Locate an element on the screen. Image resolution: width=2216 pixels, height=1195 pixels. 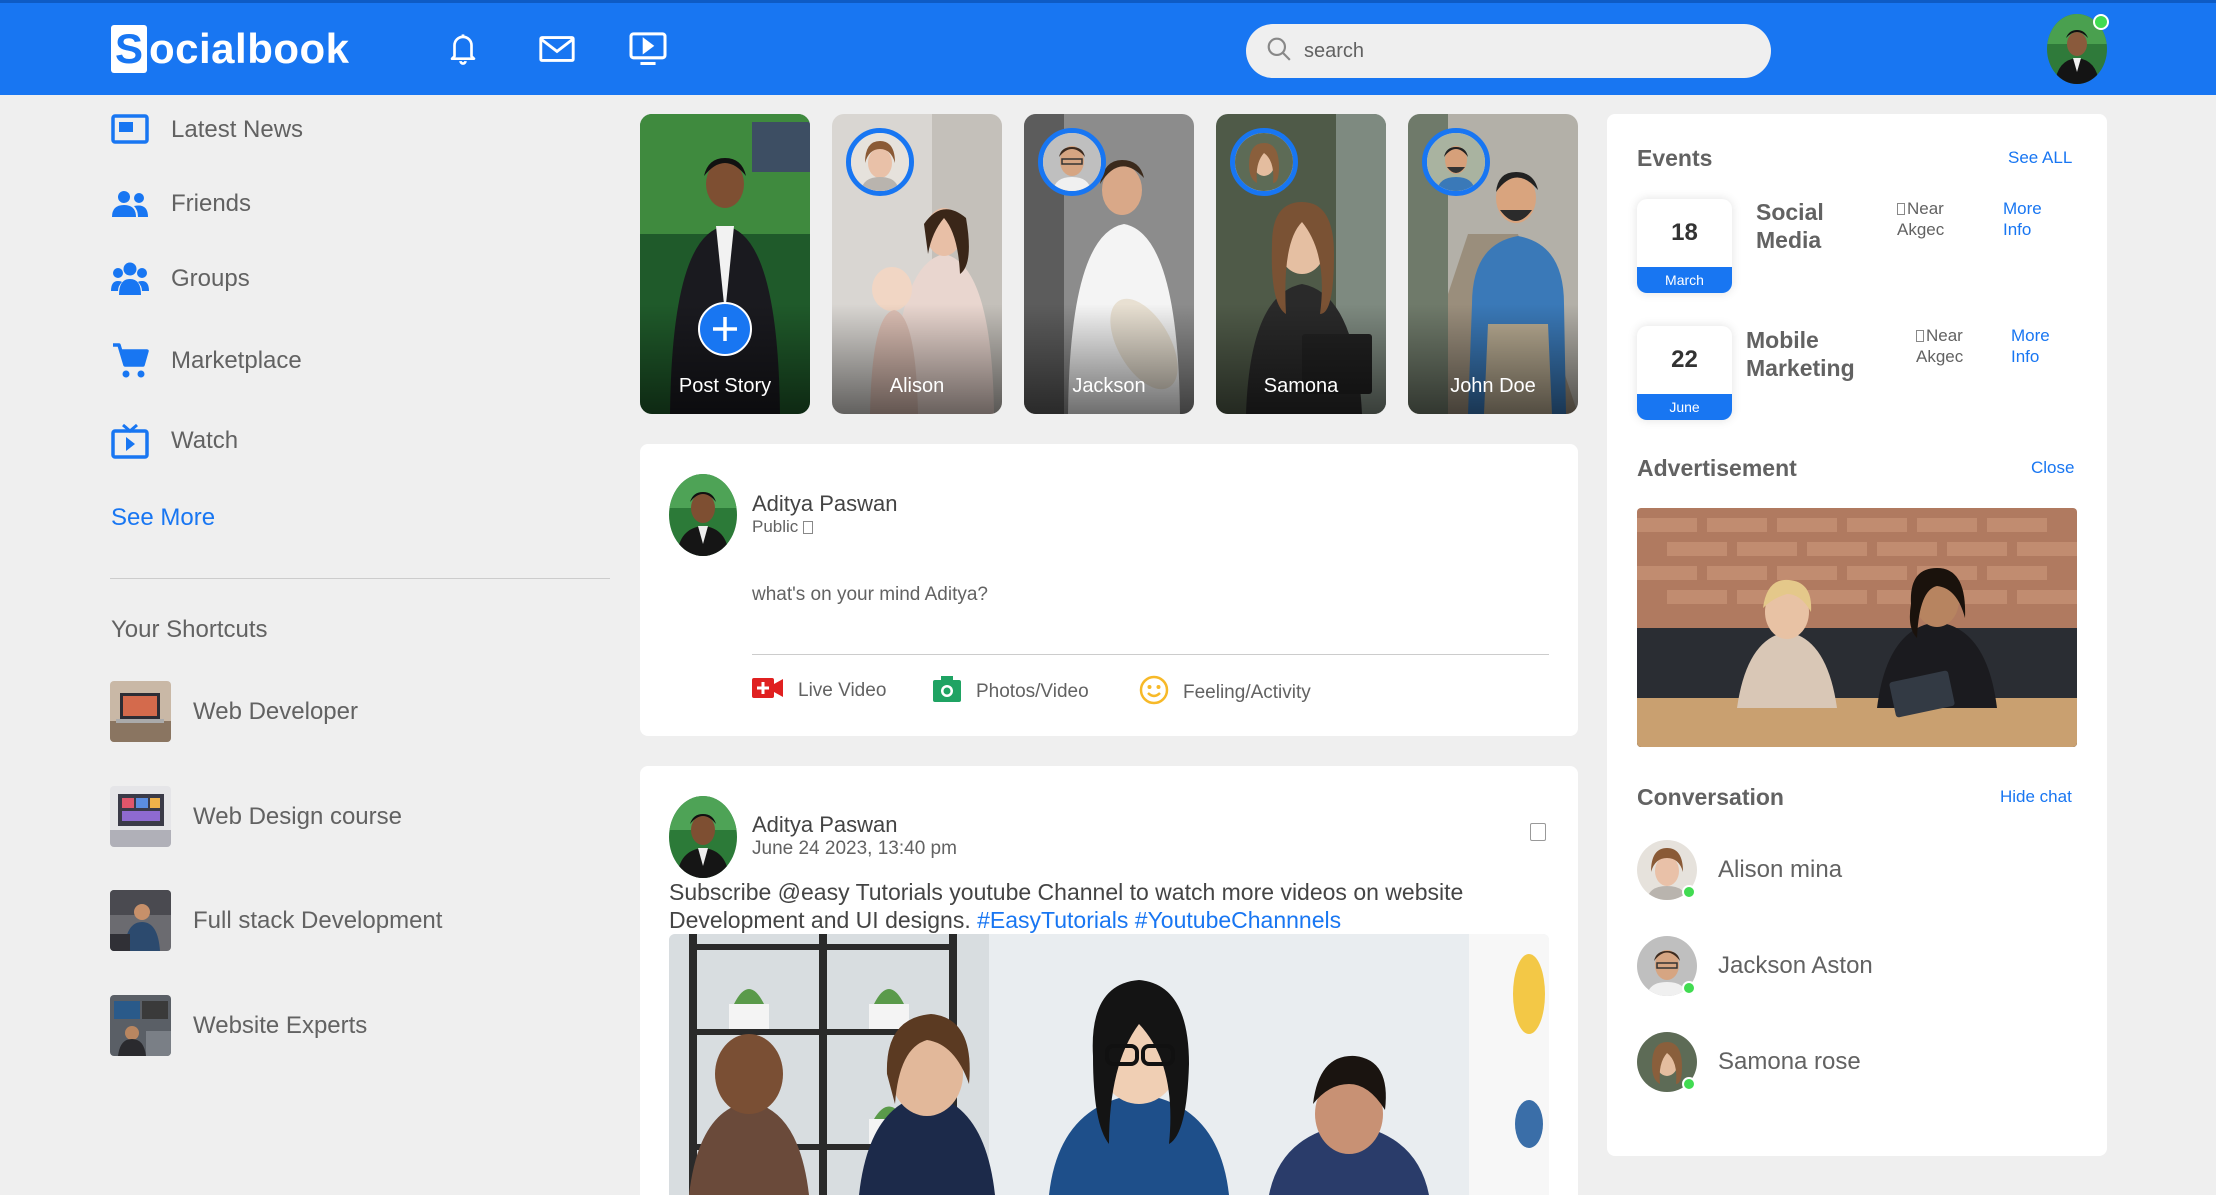
composer-avatar is located at coordinates (703, 515).